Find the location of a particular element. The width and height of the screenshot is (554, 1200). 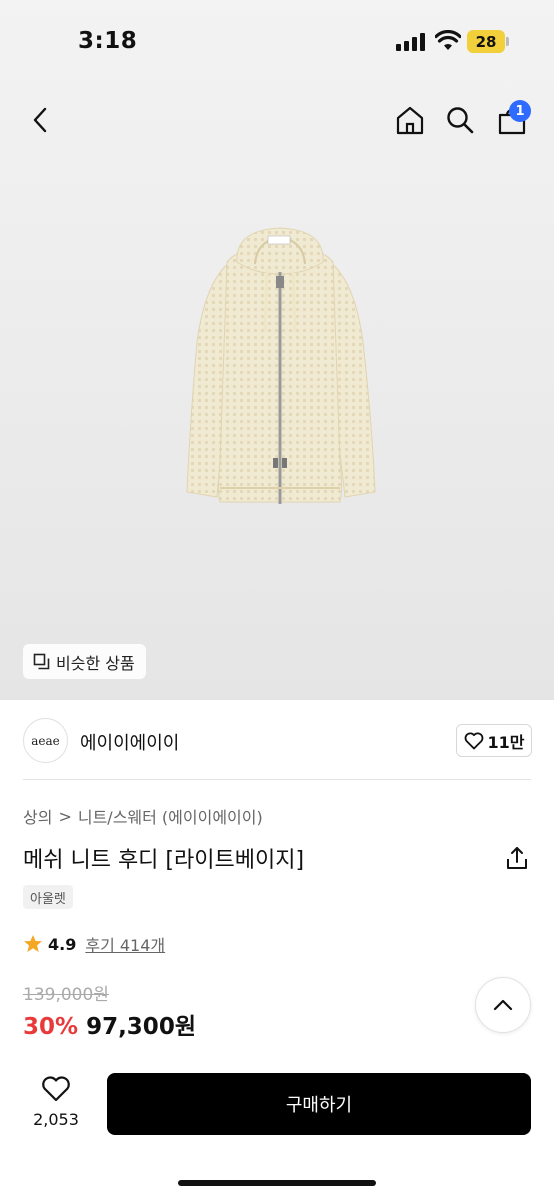

wishlist-button: 2,053 is located at coordinates (56, 1102).